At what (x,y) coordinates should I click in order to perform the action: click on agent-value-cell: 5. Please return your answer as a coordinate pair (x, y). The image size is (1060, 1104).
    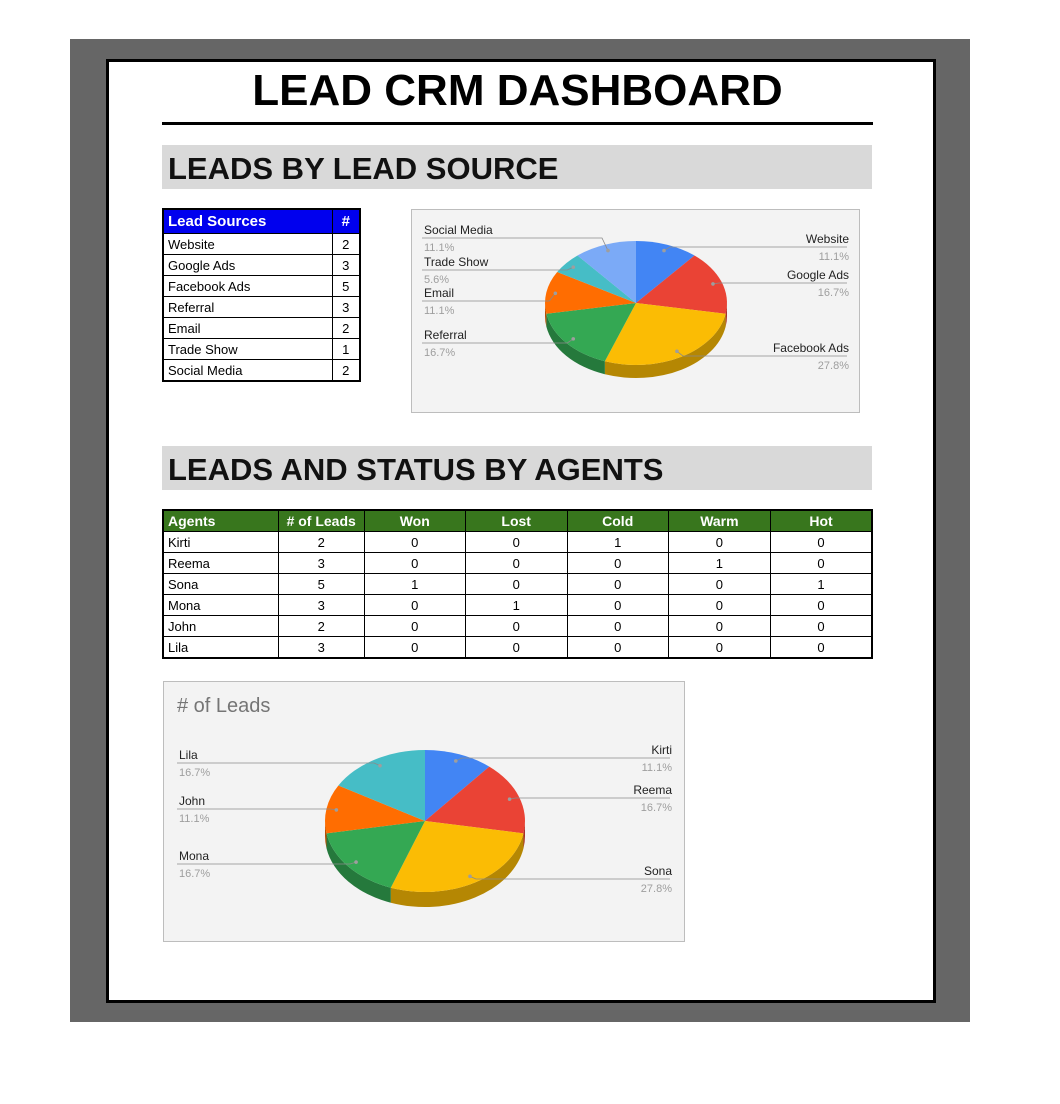
    Looking at the image, I should click on (321, 584).